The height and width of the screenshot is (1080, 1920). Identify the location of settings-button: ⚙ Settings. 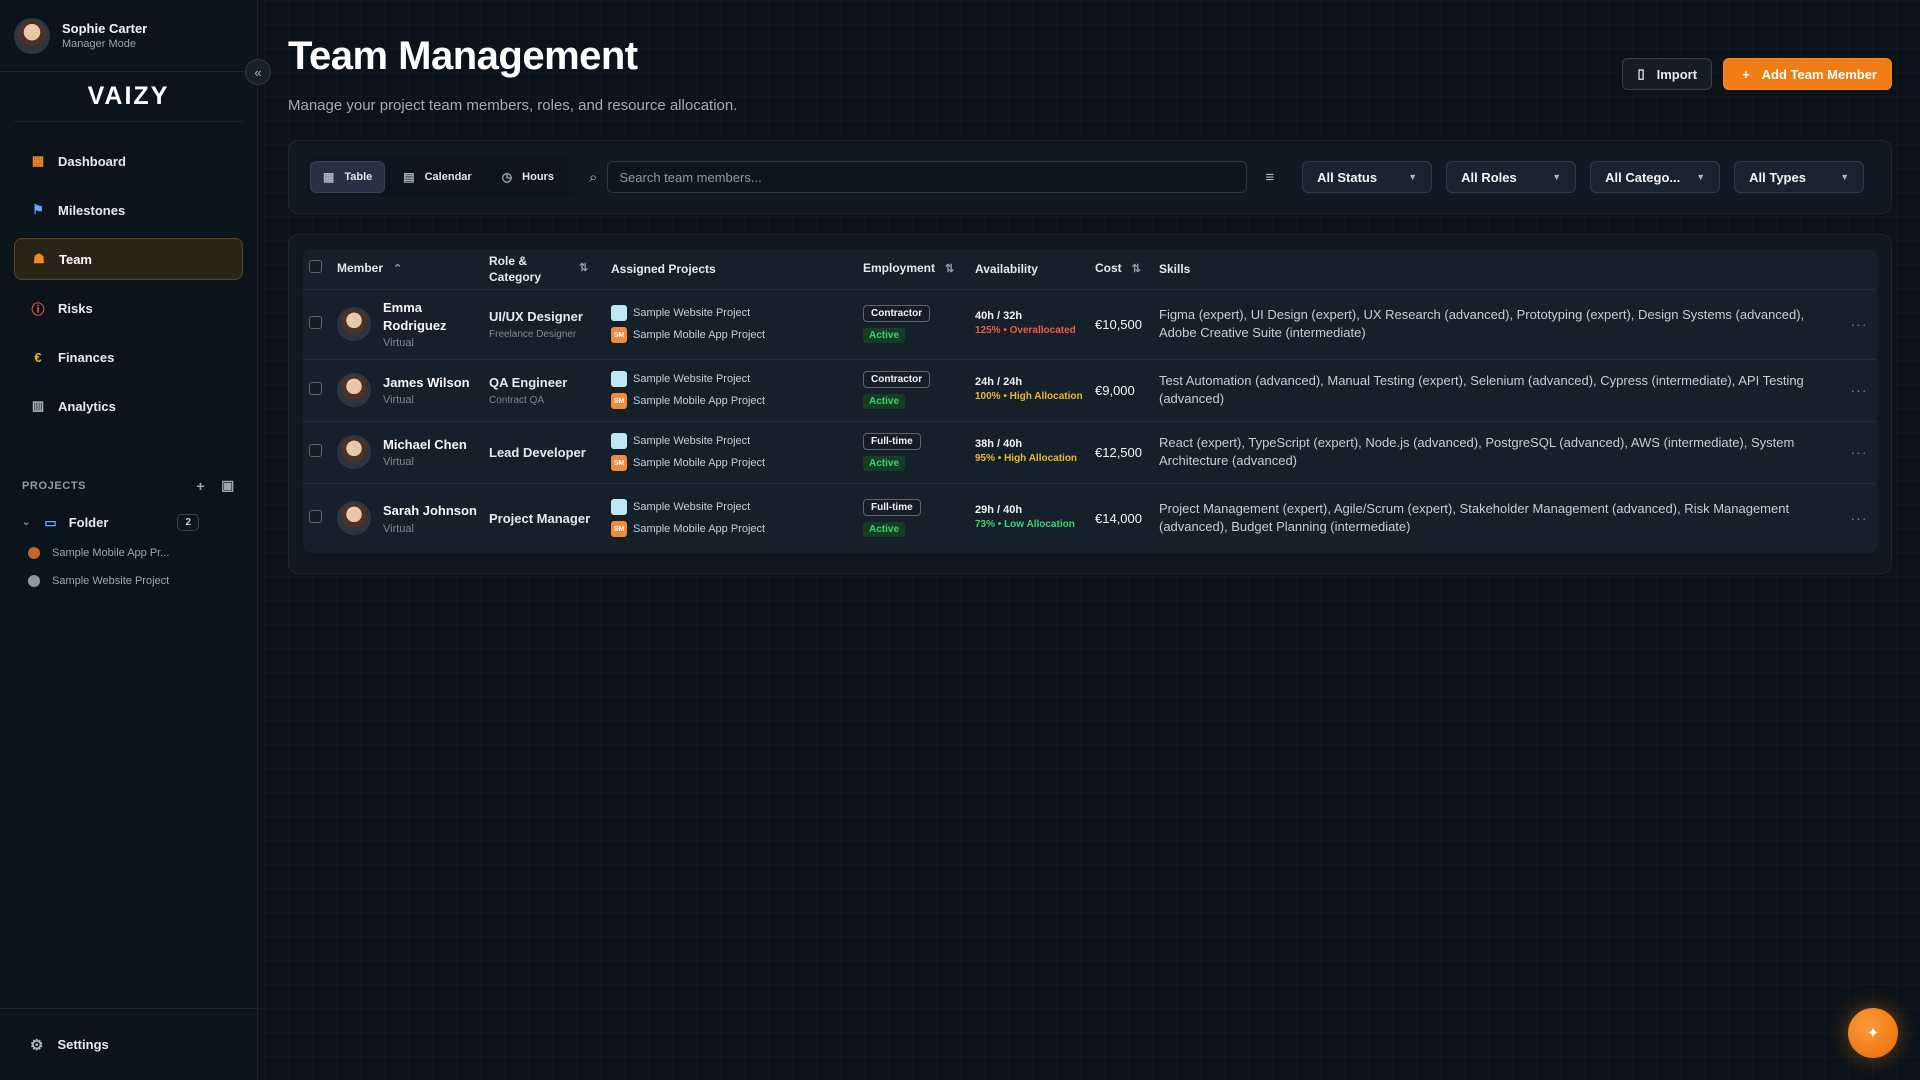
(128, 1044).